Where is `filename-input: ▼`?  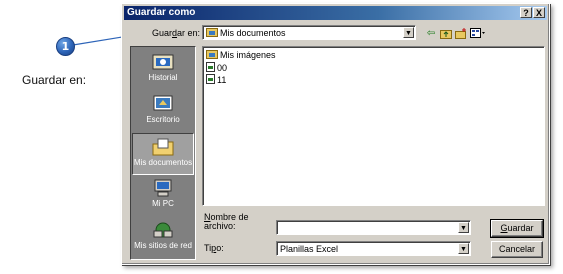 filename-input: ▼ is located at coordinates (373, 227).